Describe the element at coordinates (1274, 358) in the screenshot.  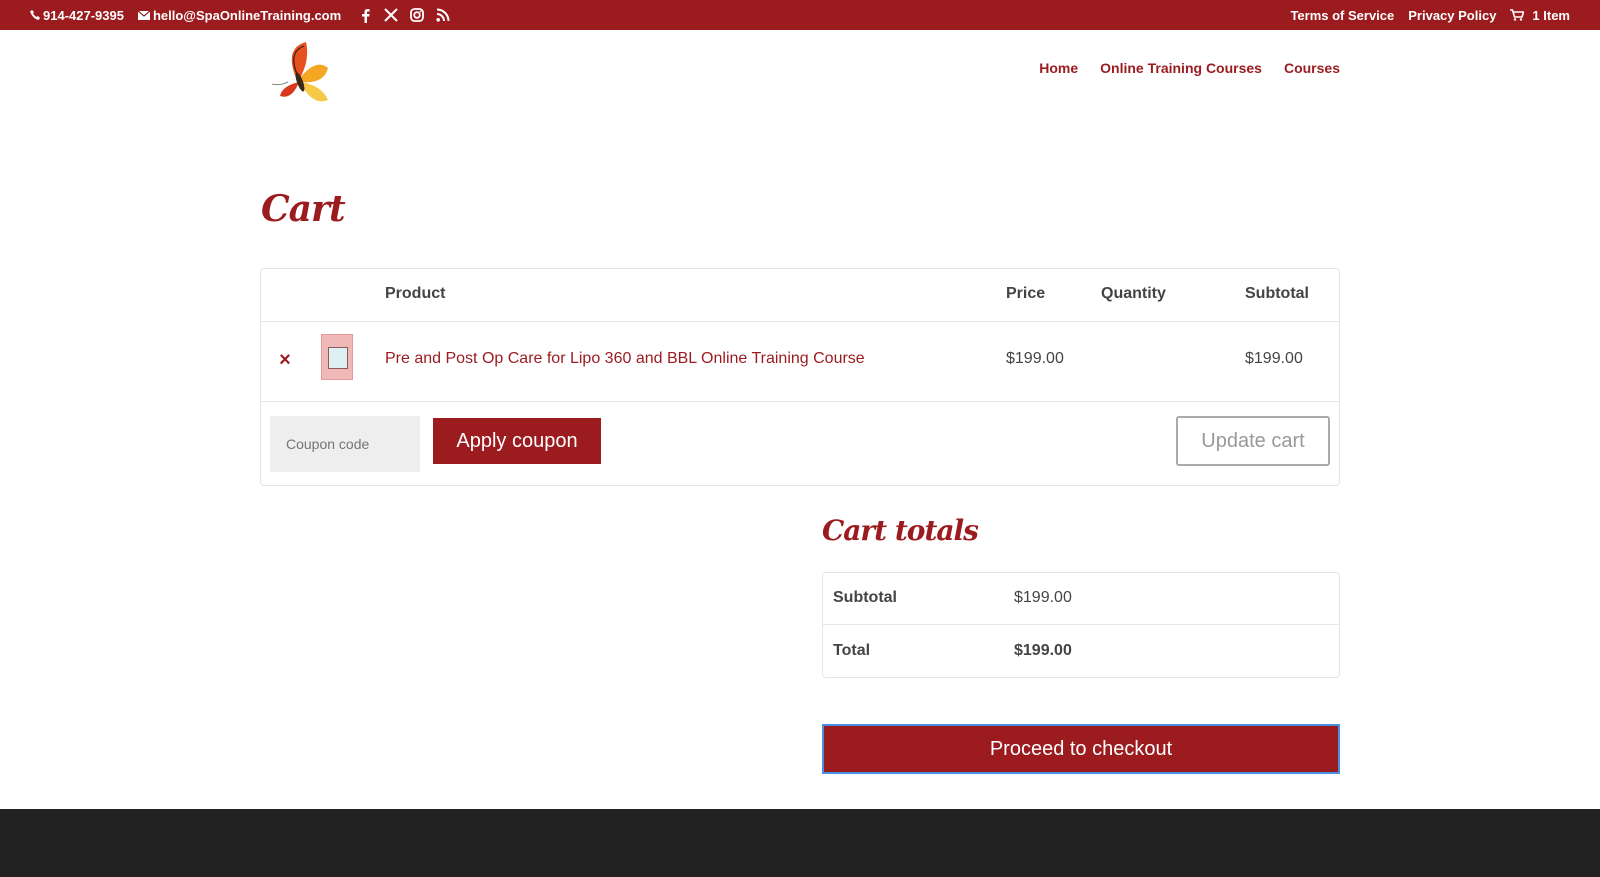
I see `product-subtotal: $199.00` at that location.